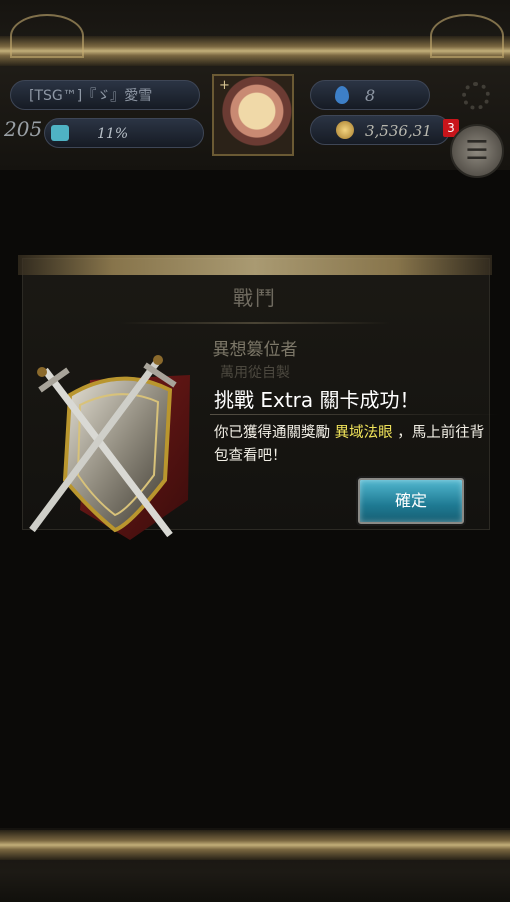 The width and height of the screenshot is (510, 902). What do you see at coordinates (255, 323) in the screenshot?
I see `panel-divider` at bounding box center [255, 323].